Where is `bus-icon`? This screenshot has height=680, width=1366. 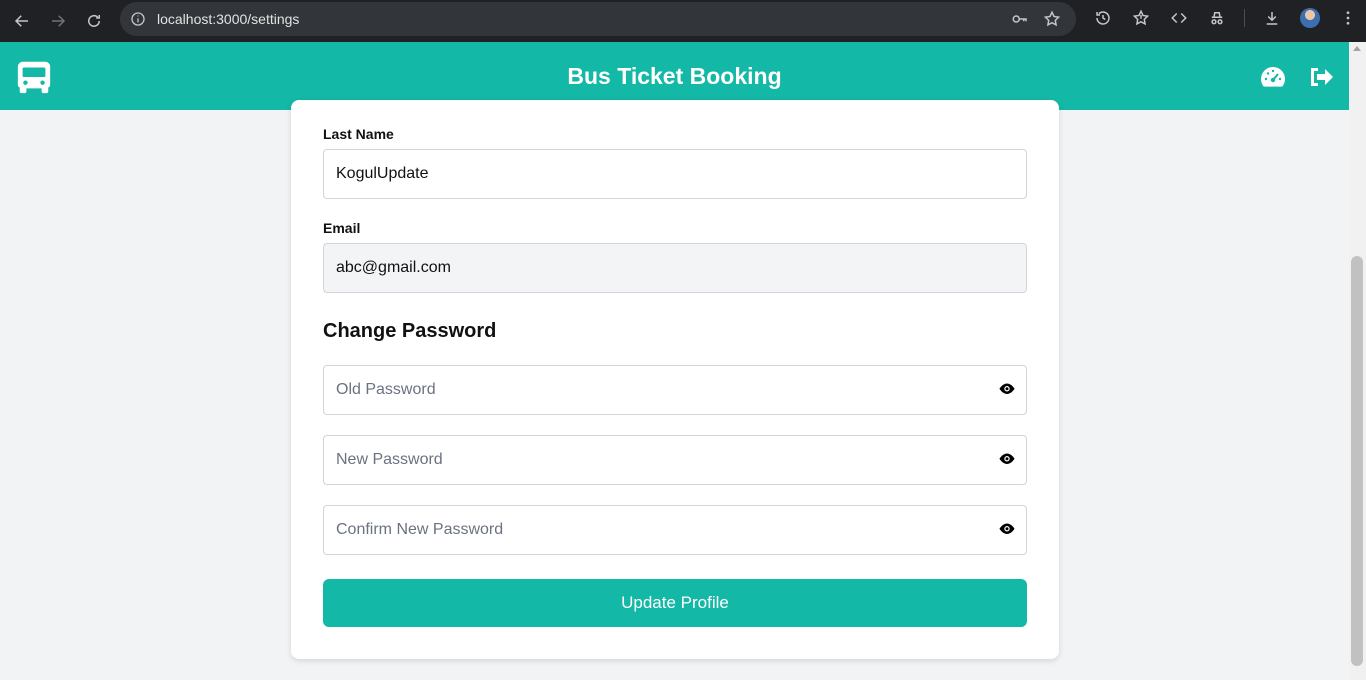 bus-icon is located at coordinates (34, 77).